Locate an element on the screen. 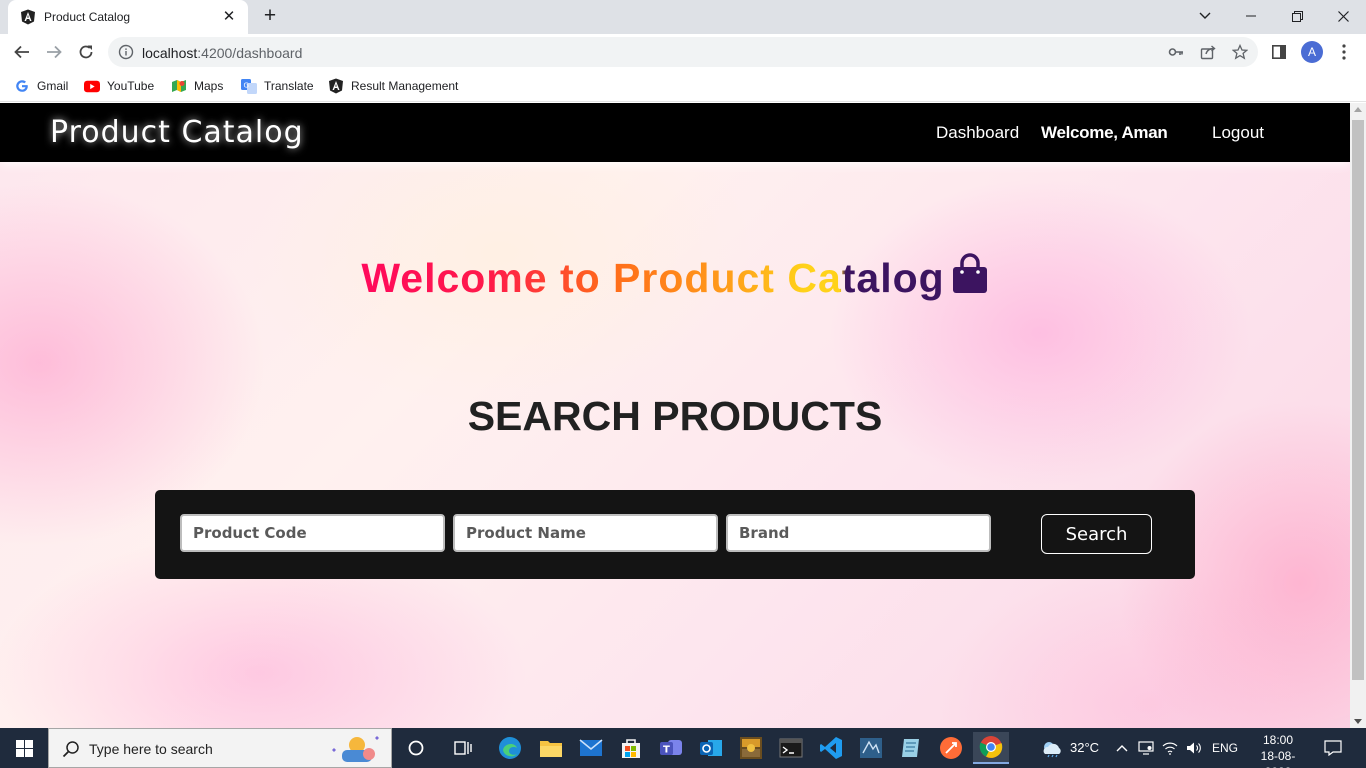 This screenshot has width=1366, height=768. terminal-icon is located at coordinates (791, 748).